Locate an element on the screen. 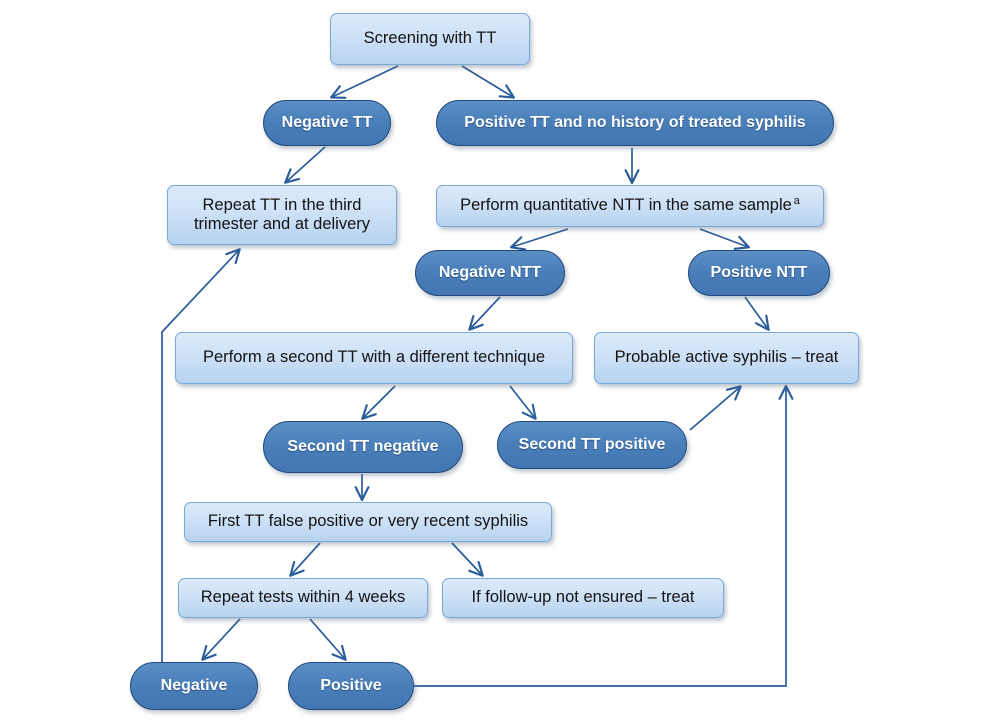  edge-second-tt-to-second-tt-pos is located at coordinates (523, 402).